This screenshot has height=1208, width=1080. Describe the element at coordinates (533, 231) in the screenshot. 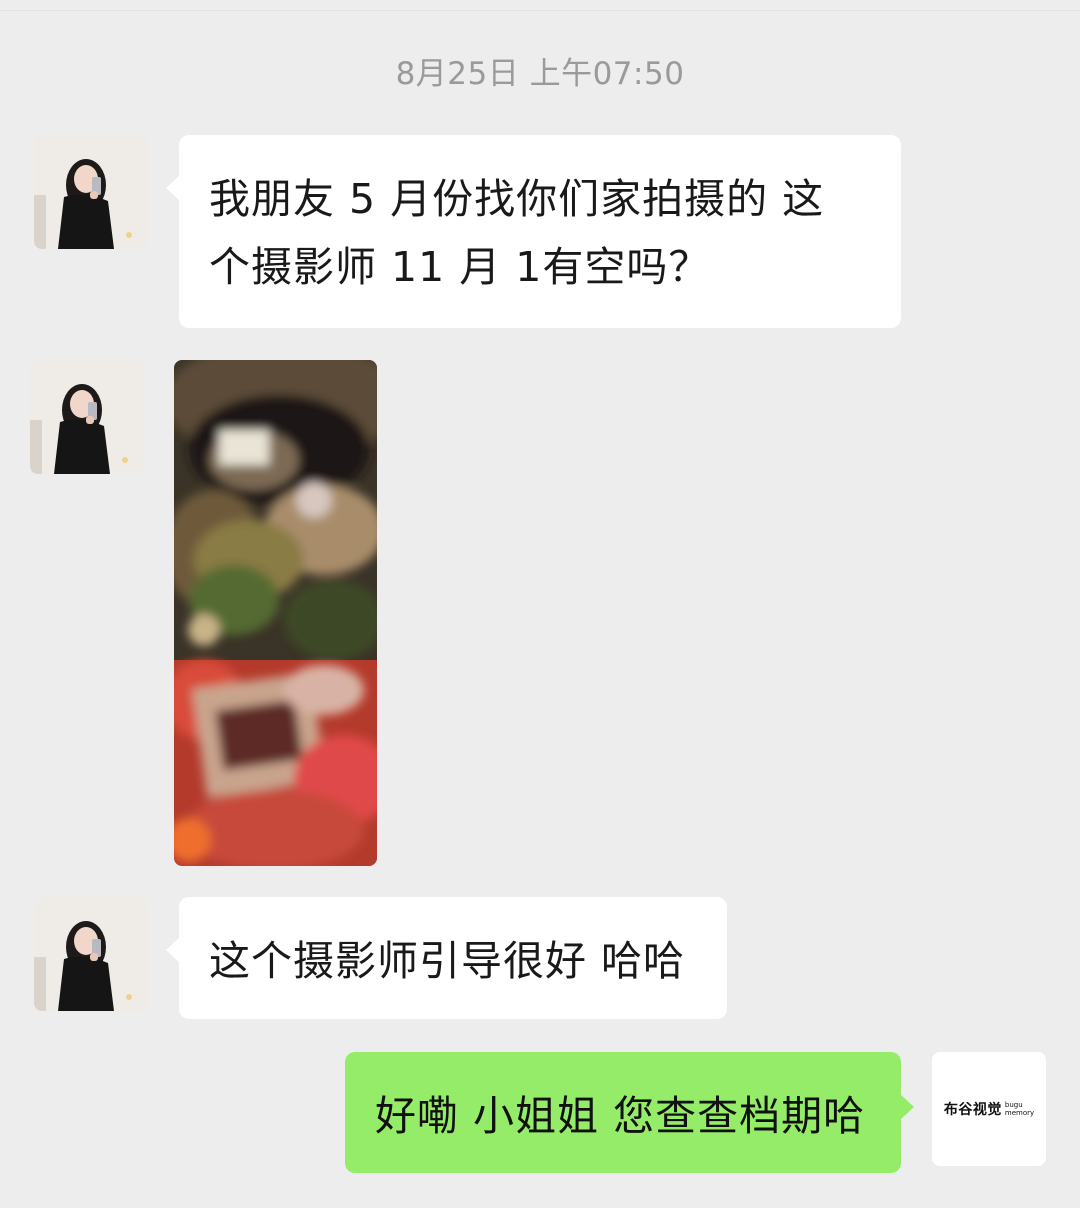

I see `message-bubble: 我朋友 5 月份找你们家拍摄的 这 个摄影师 11 月 1有空吗？` at that location.